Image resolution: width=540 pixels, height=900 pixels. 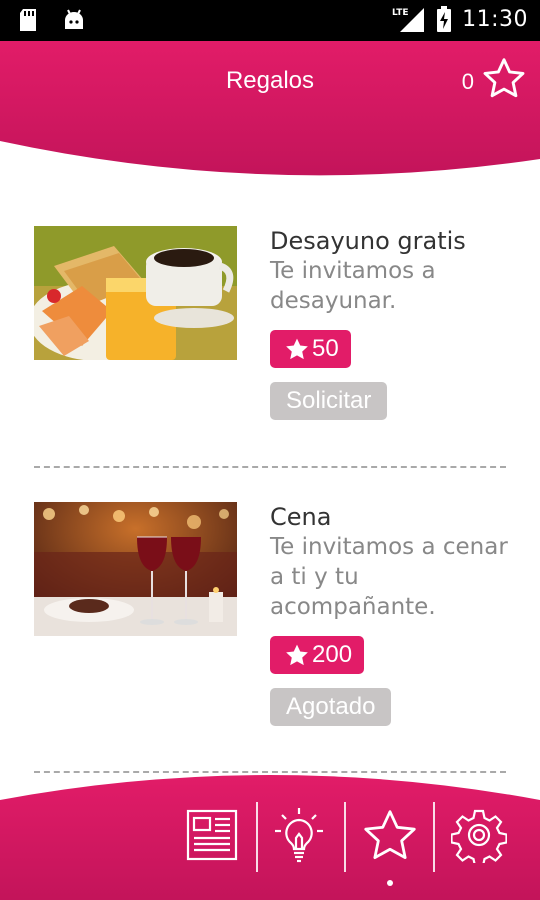 I want to click on lightbulb-icon, so click(x=299, y=835).